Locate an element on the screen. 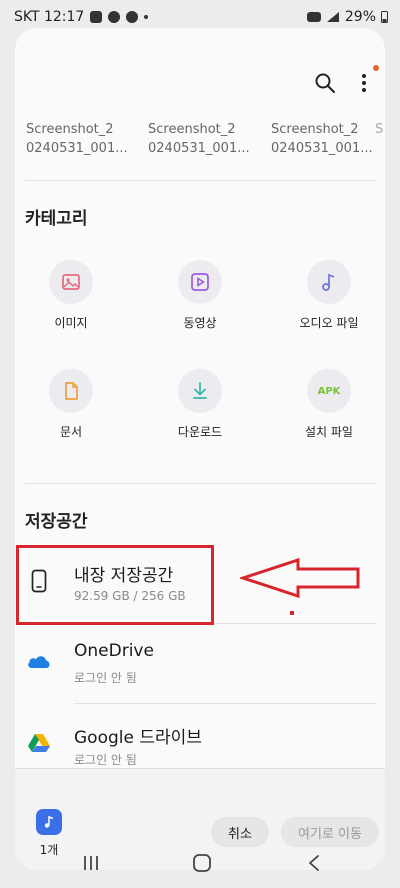 This screenshot has width=400, height=888. location-notification-icon is located at coordinates (132, 17).